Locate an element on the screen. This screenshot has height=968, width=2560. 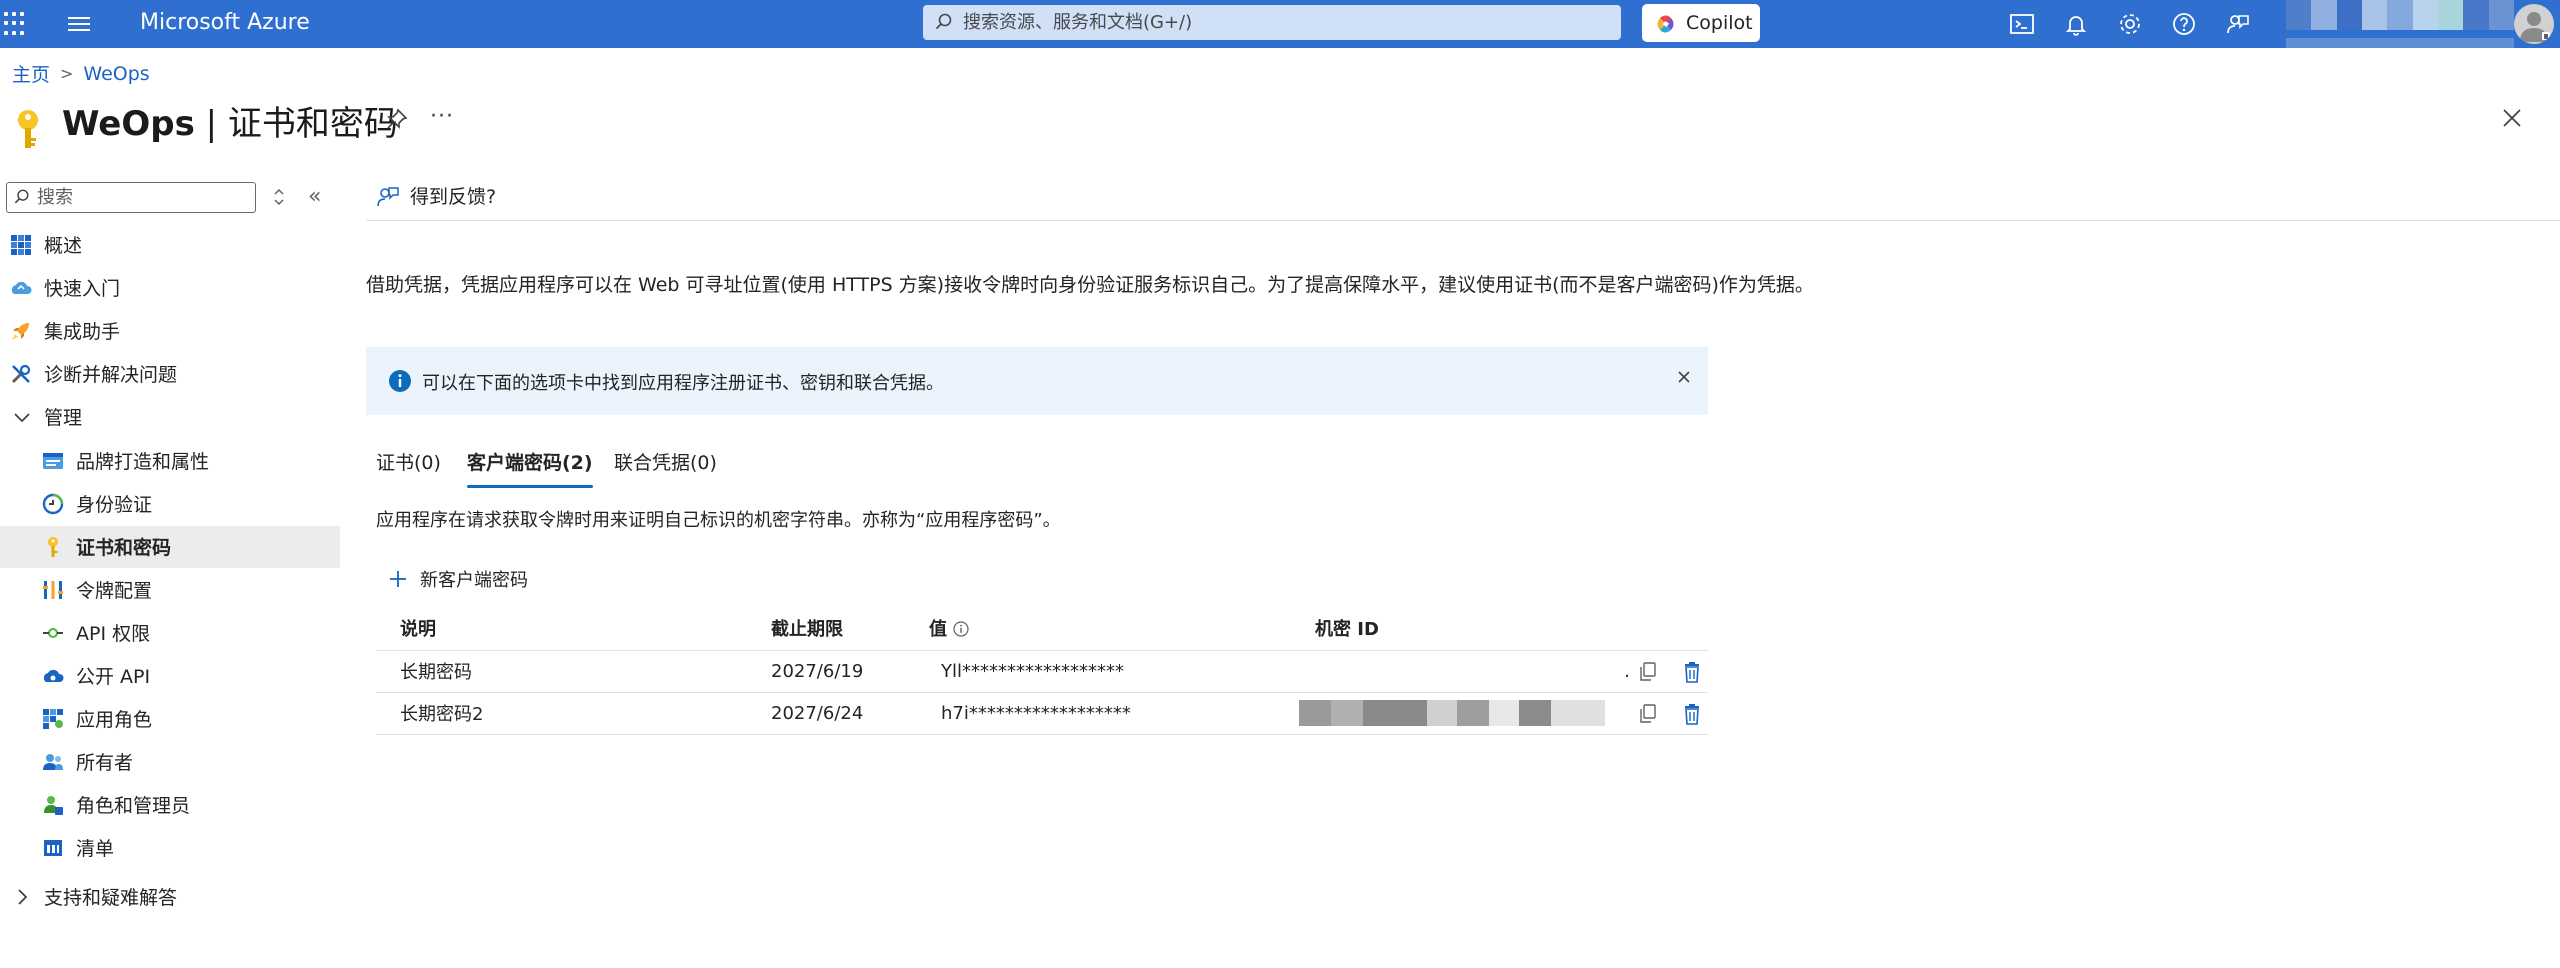
authentication-icon is located at coordinates (53, 504).